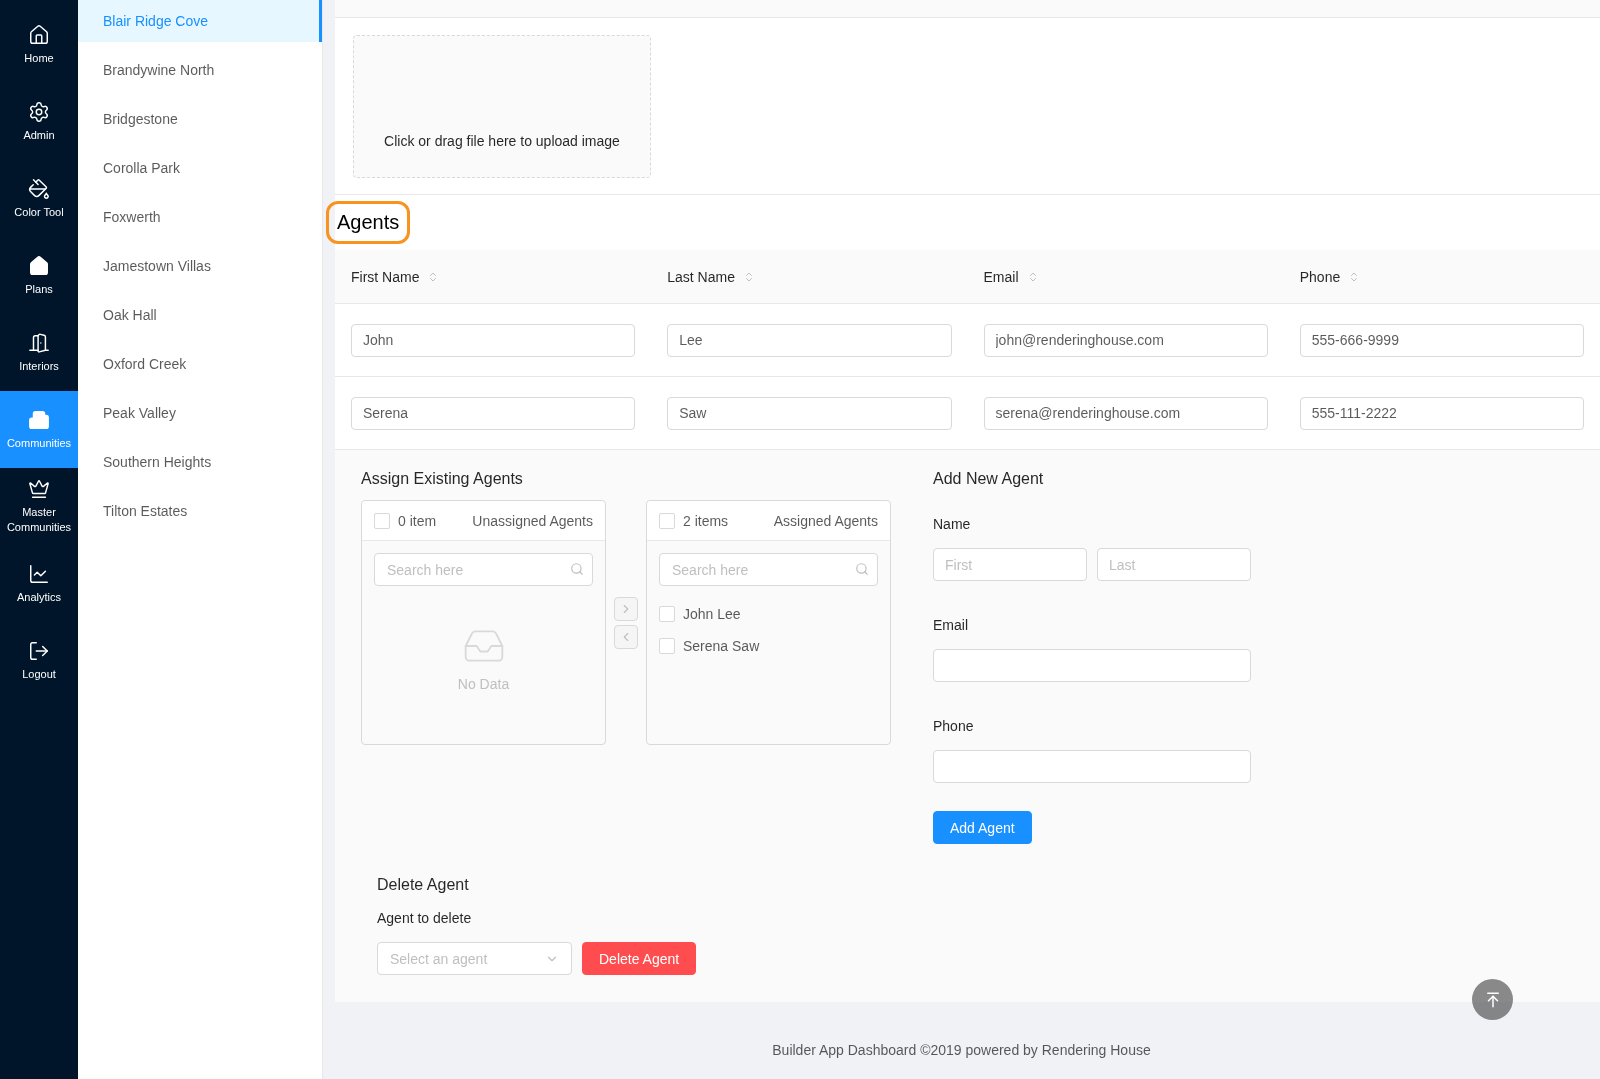 This screenshot has width=1600, height=1079. I want to click on field-label: Email, so click(951, 625).